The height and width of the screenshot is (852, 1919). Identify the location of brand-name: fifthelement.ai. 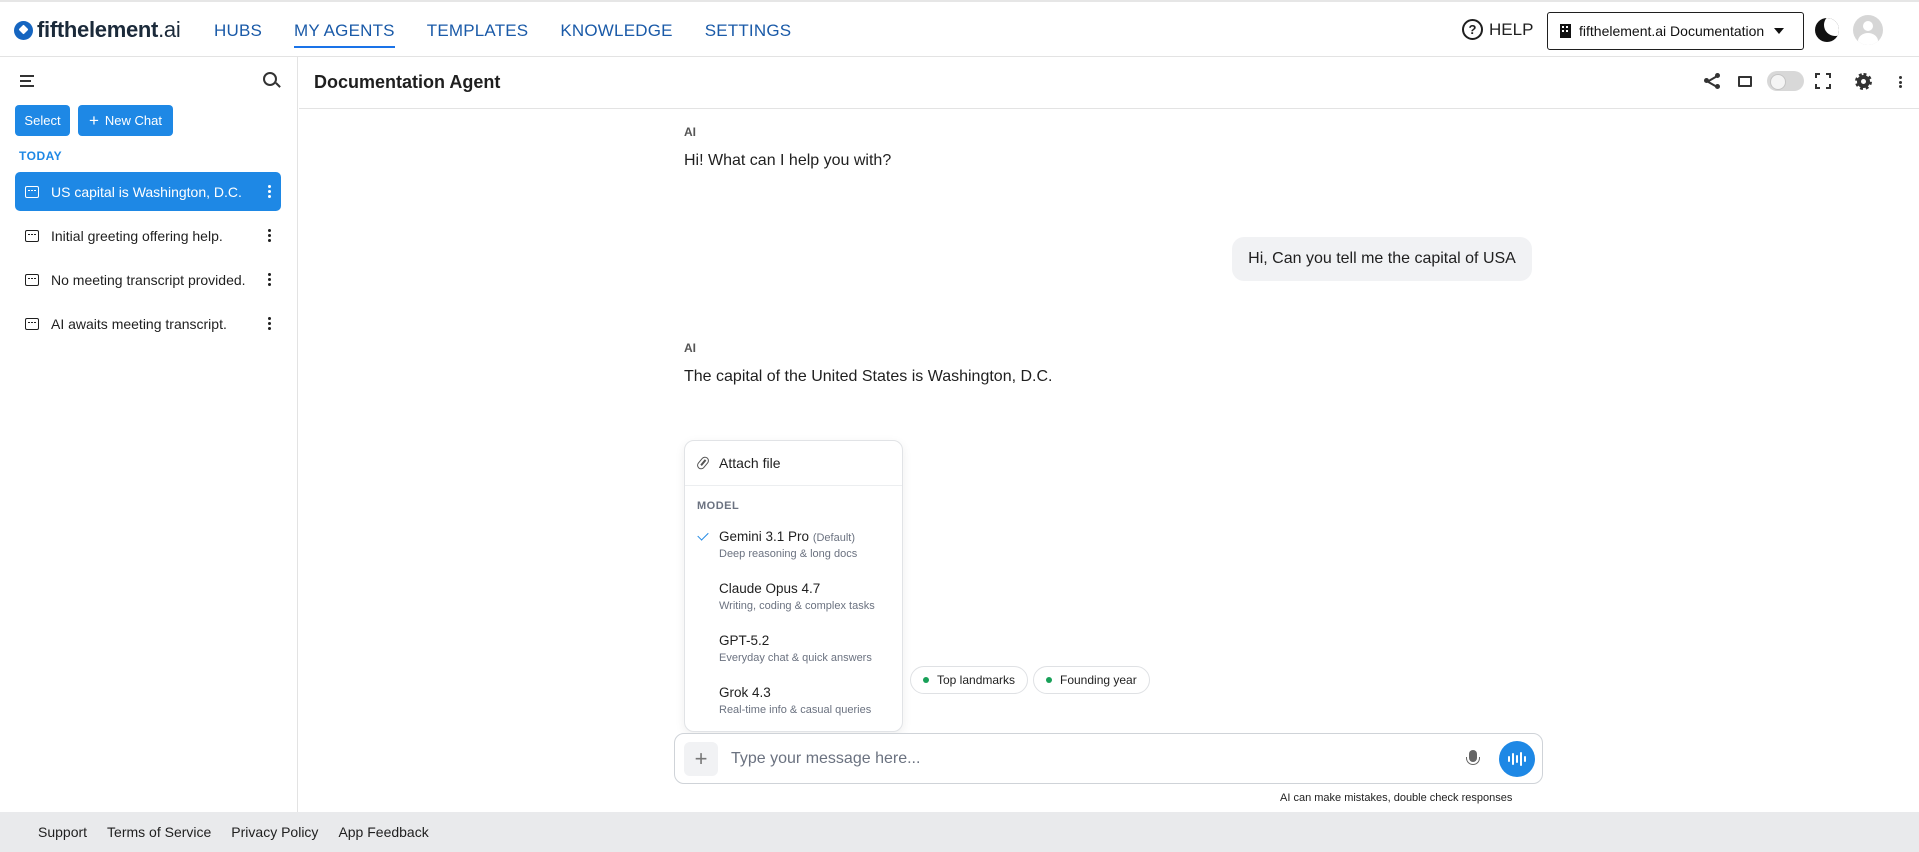
(109, 29).